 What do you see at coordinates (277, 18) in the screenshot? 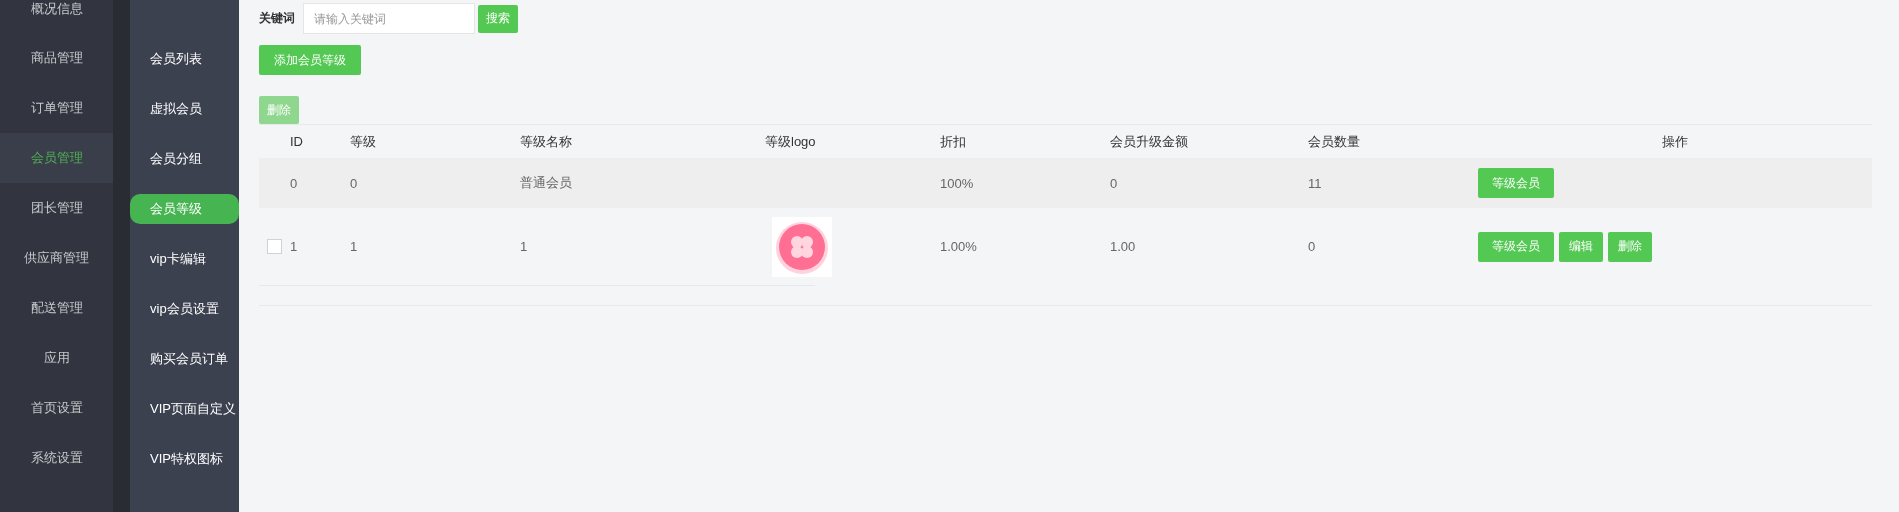
I see `keyword-label: 关键词` at bounding box center [277, 18].